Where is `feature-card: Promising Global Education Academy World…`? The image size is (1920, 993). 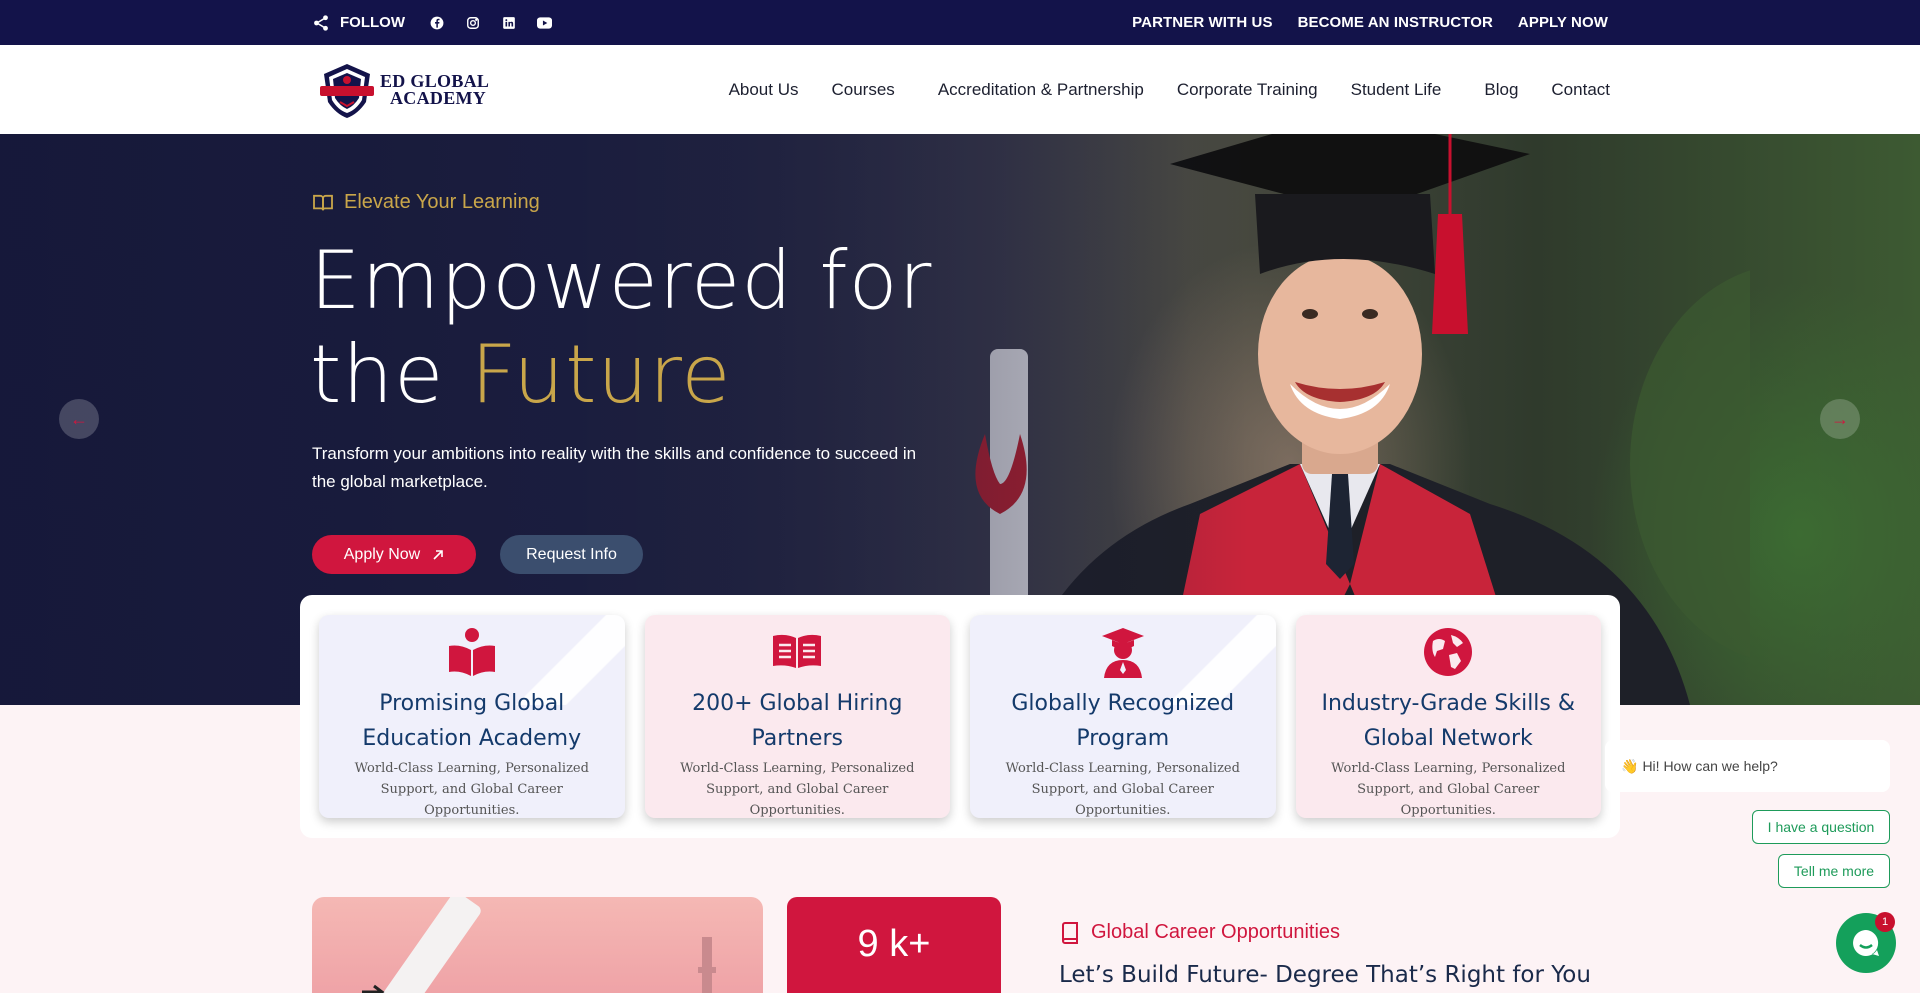
feature-card: Promising Global Education Academy World… is located at coordinates (472, 716).